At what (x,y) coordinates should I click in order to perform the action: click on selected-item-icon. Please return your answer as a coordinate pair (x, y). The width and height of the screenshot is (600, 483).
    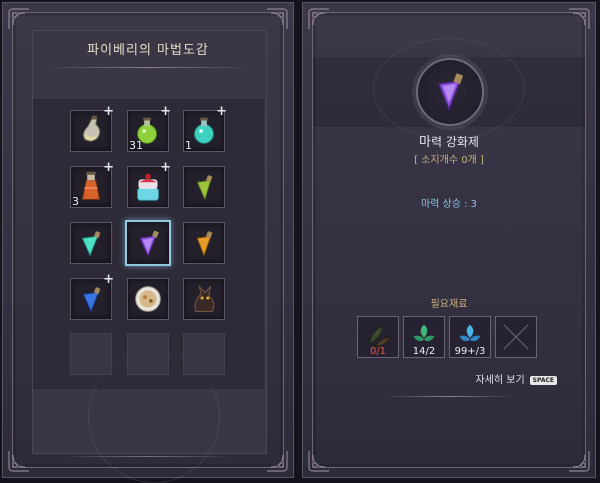
    Looking at the image, I should click on (450, 92).